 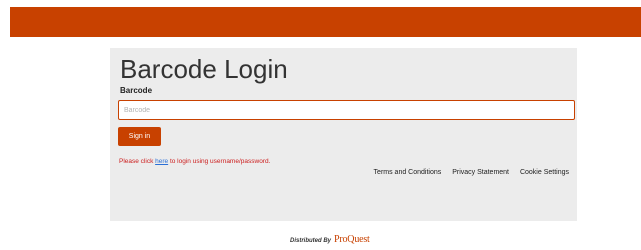 I want to click on proquest-logo: ProQuest, so click(x=352, y=239).